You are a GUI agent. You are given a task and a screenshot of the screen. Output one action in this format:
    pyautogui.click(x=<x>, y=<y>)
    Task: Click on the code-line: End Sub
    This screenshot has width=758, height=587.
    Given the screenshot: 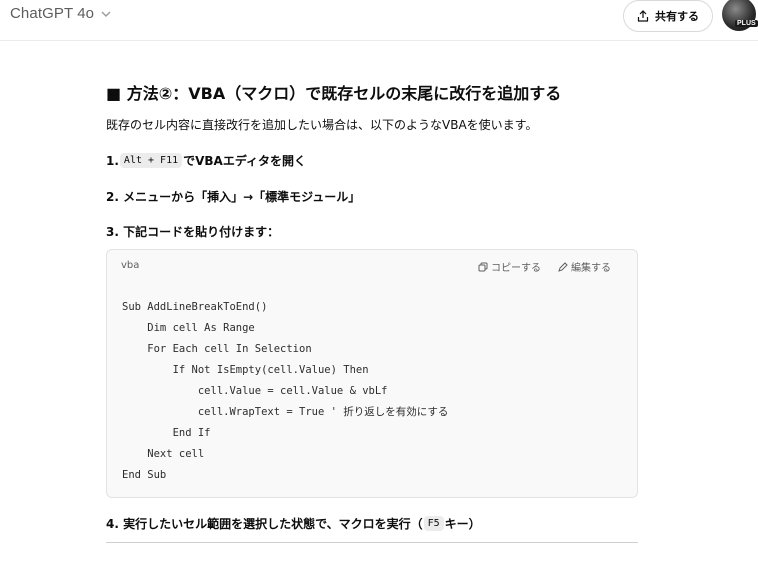 What is the action you would take?
    pyautogui.click(x=144, y=475)
    